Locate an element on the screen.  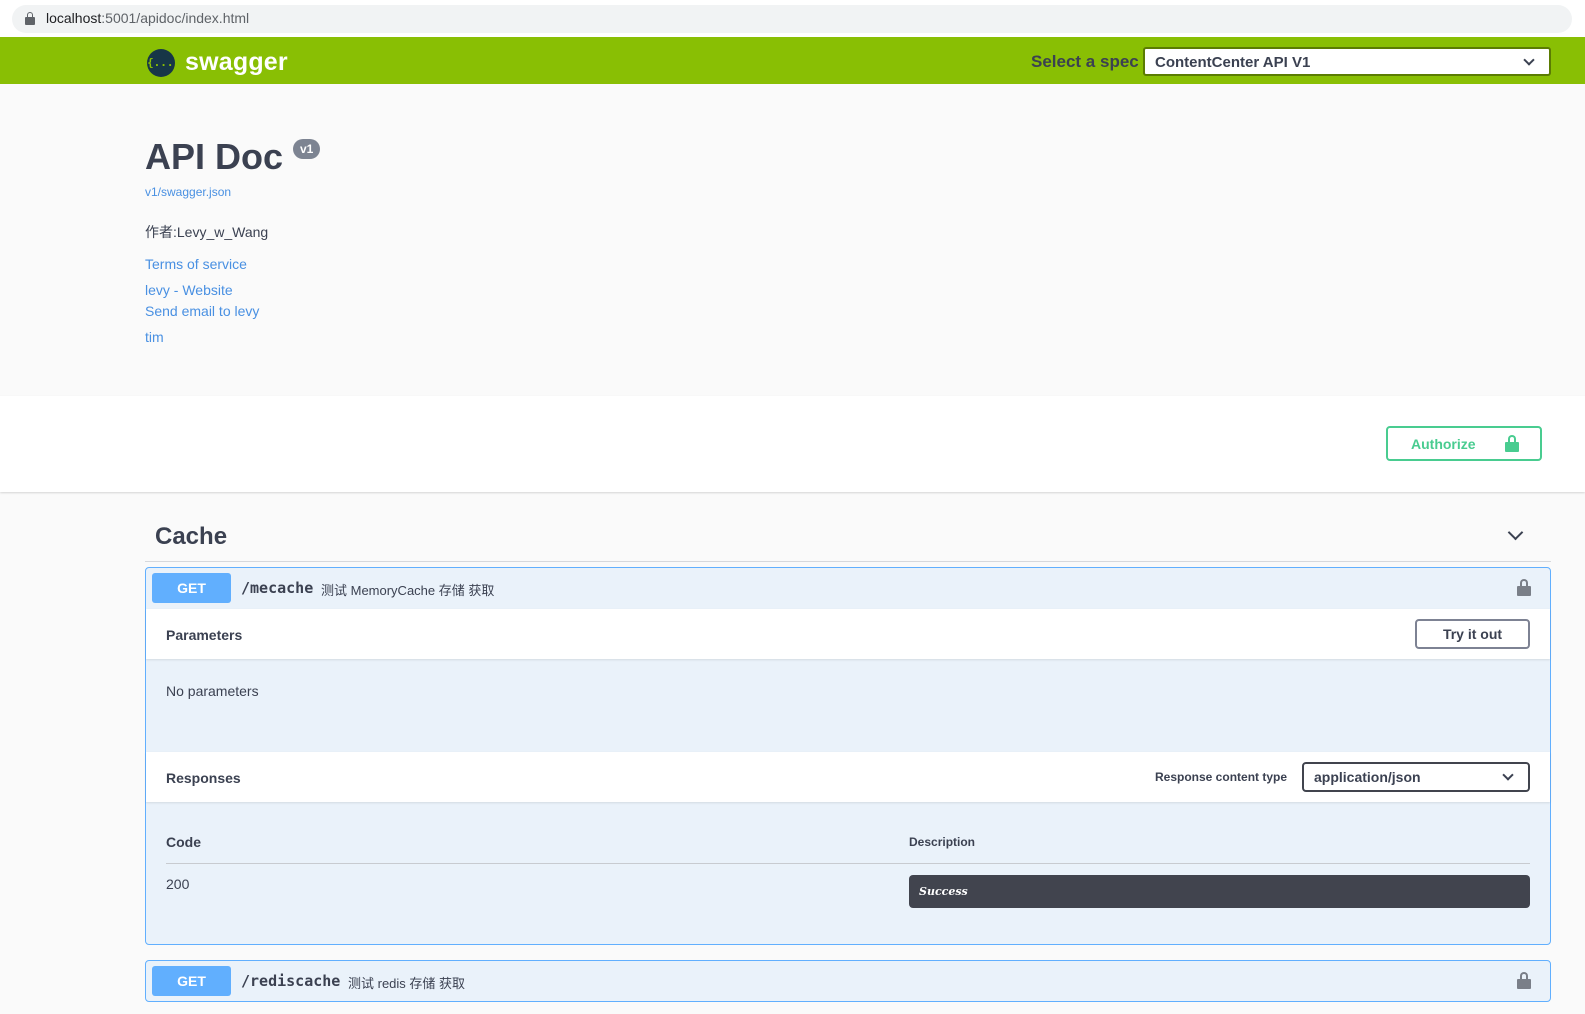
response-content-type-select: application/json is located at coordinates (1416, 777).